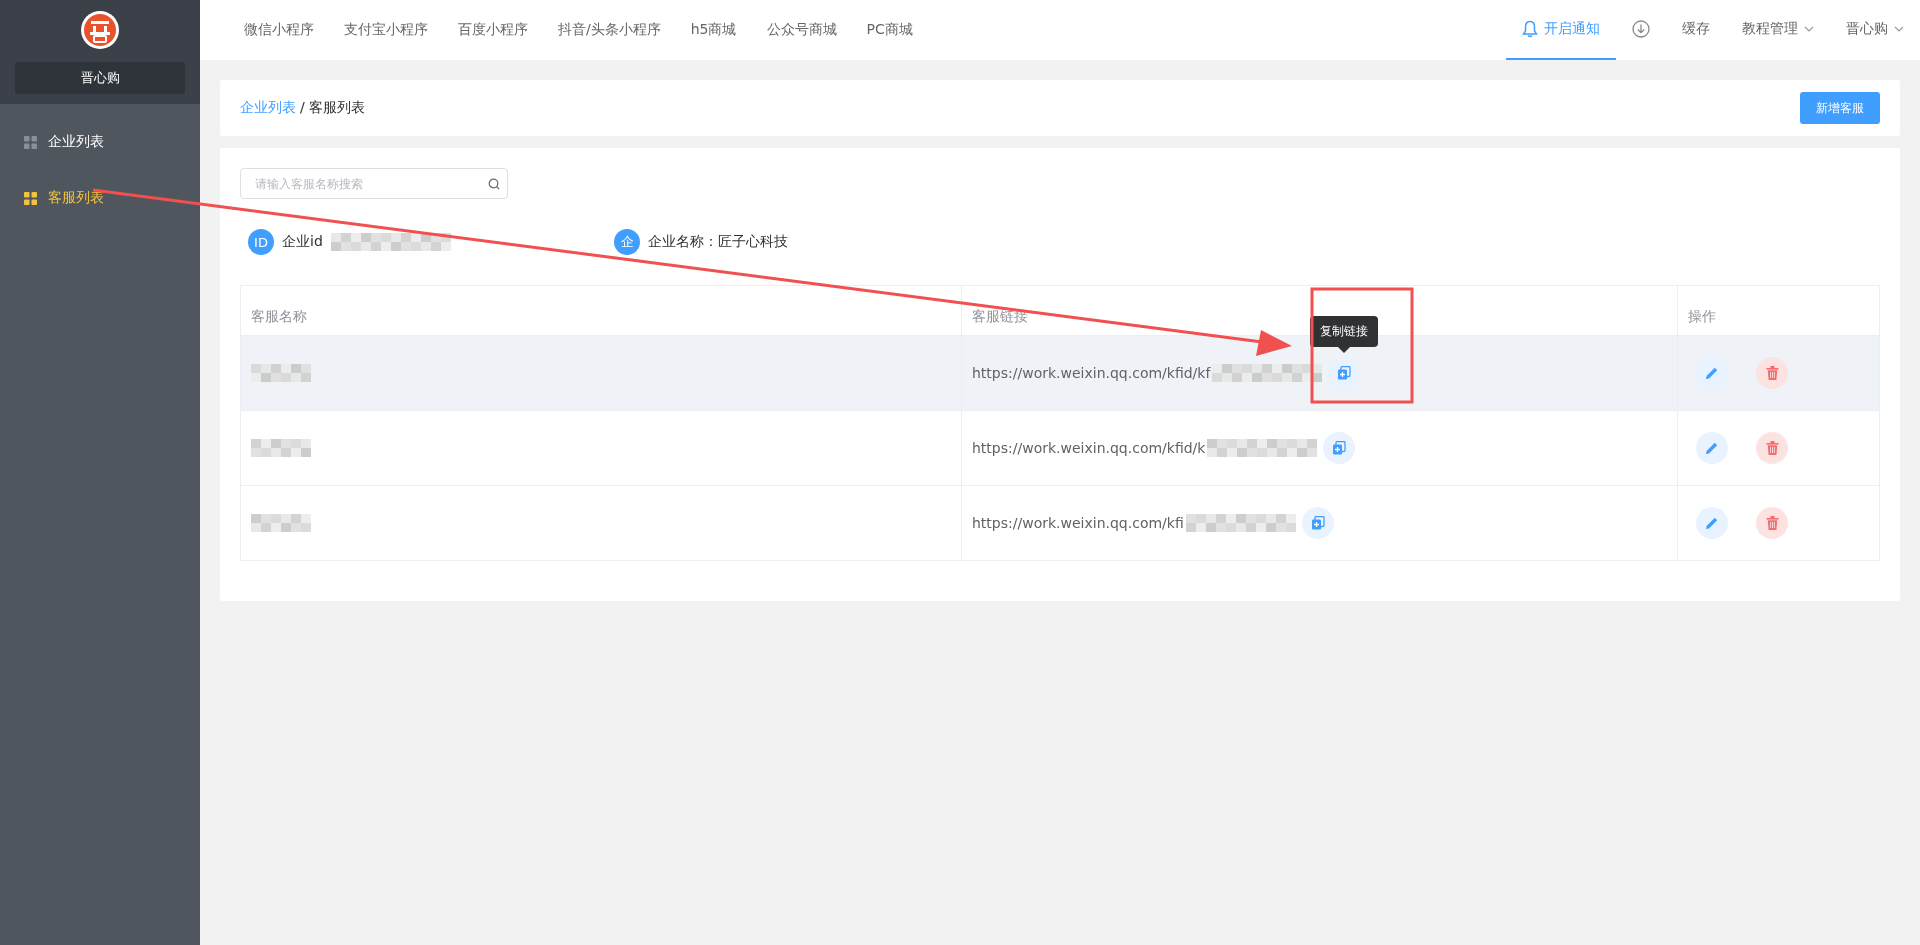  What do you see at coordinates (1778, 30) in the screenshot?
I see `dropdown-menu: 教程管理` at bounding box center [1778, 30].